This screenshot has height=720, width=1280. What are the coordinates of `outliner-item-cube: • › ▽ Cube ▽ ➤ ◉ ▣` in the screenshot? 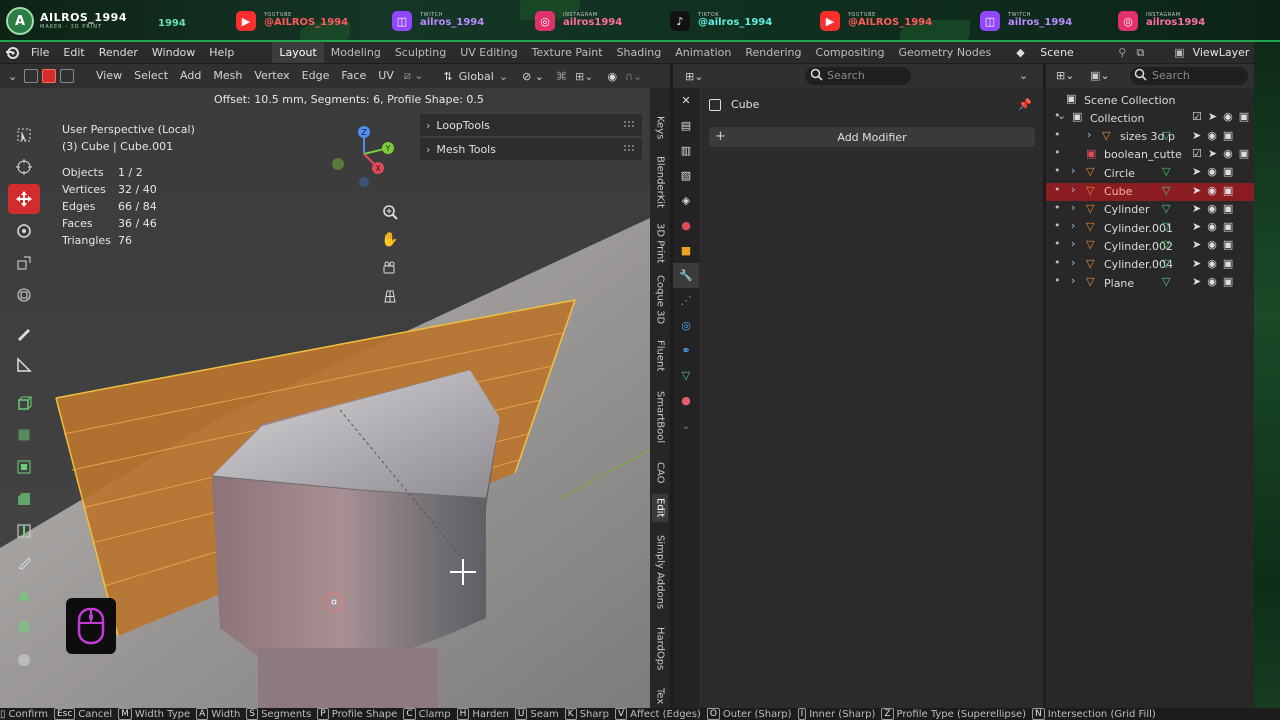 It's located at (1150, 191).